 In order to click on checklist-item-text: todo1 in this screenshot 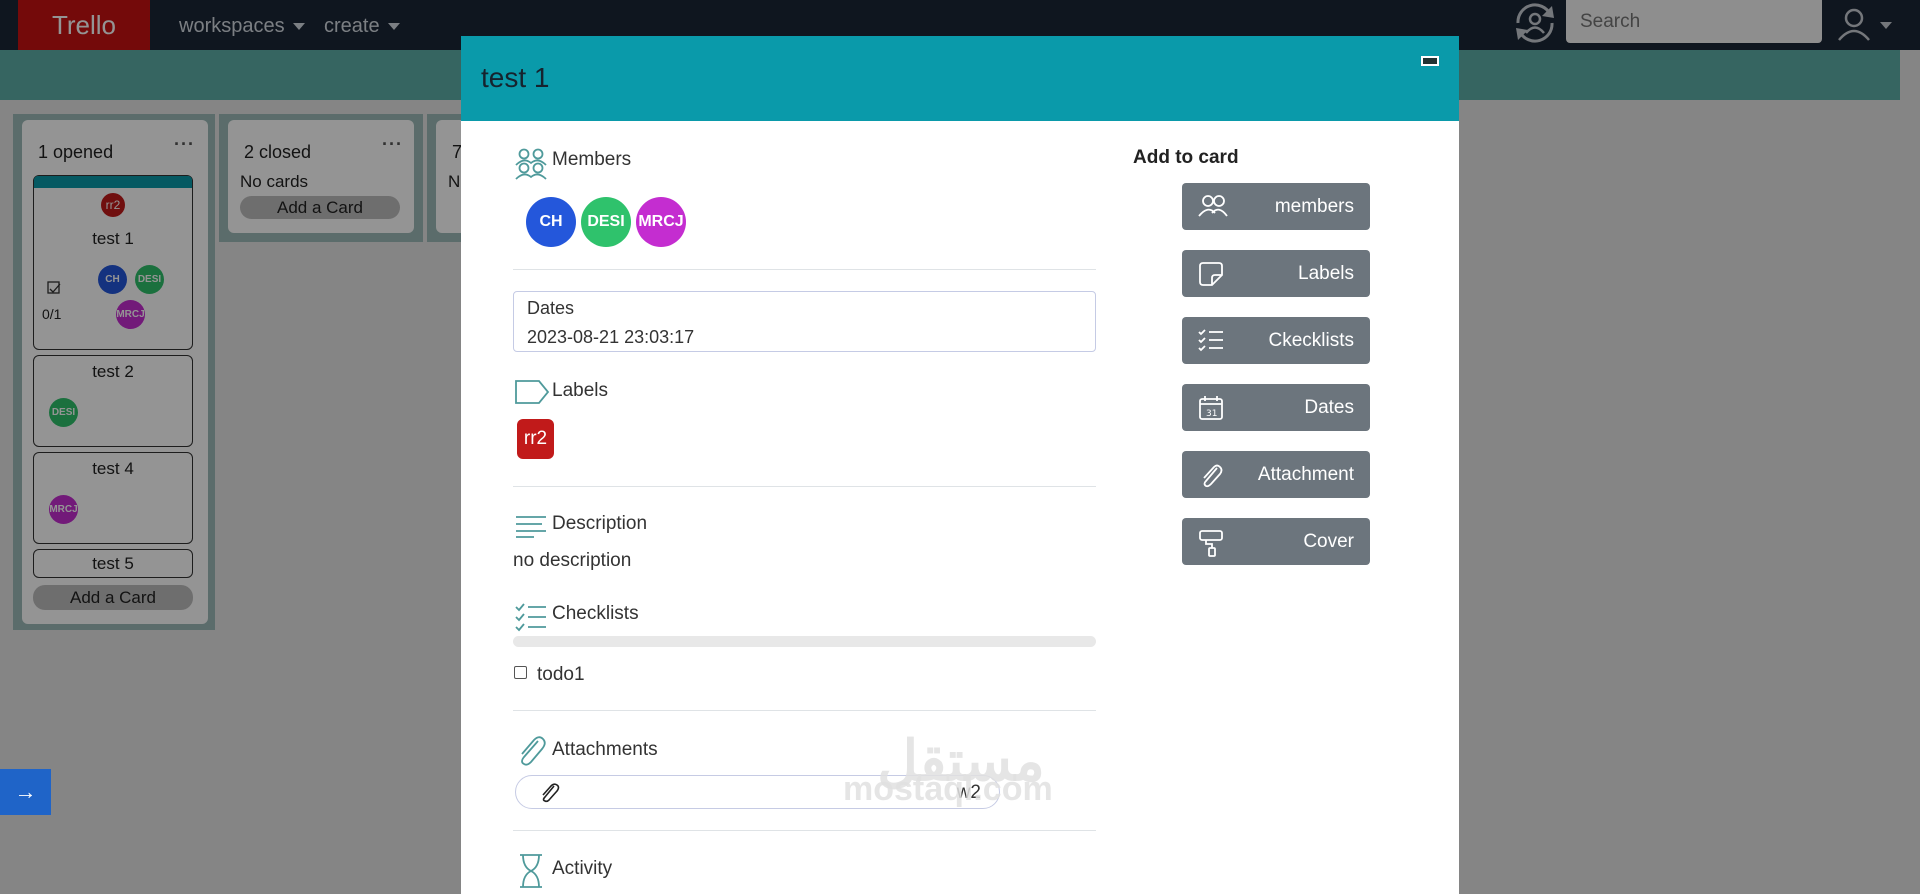, I will do `click(561, 674)`.